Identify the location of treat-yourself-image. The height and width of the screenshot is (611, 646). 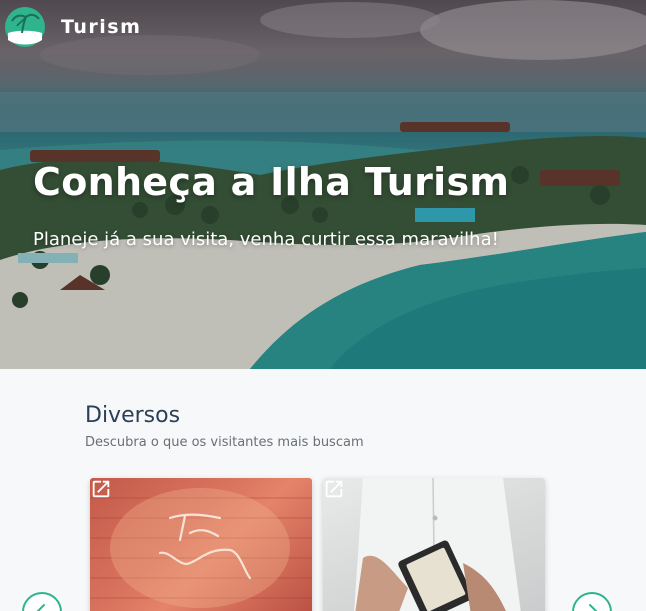
(201, 548).